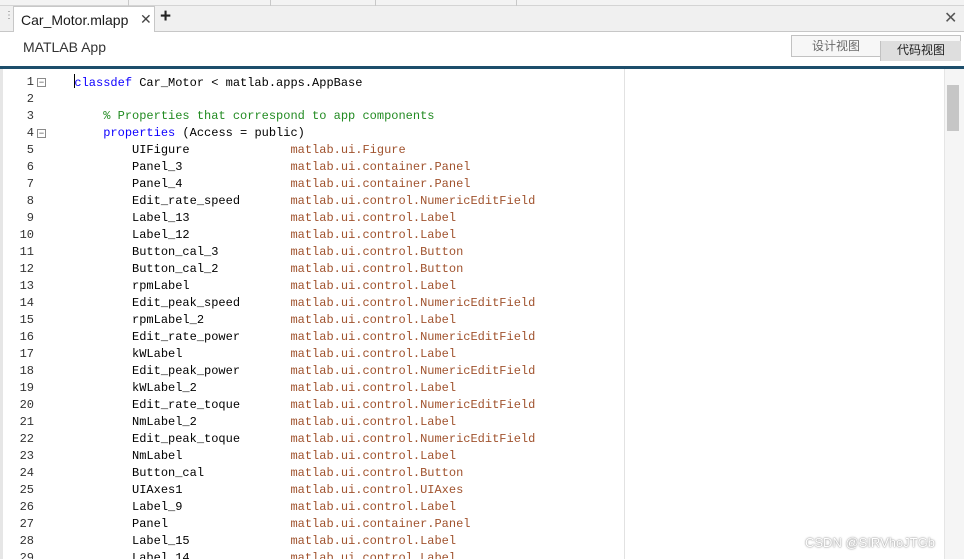  What do you see at coordinates (482, 19) in the screenshot?
I see `document-tab-bar: ⋮ Car_Motor.mlapp ✕ + ✕` at bounding box center [482, 19].